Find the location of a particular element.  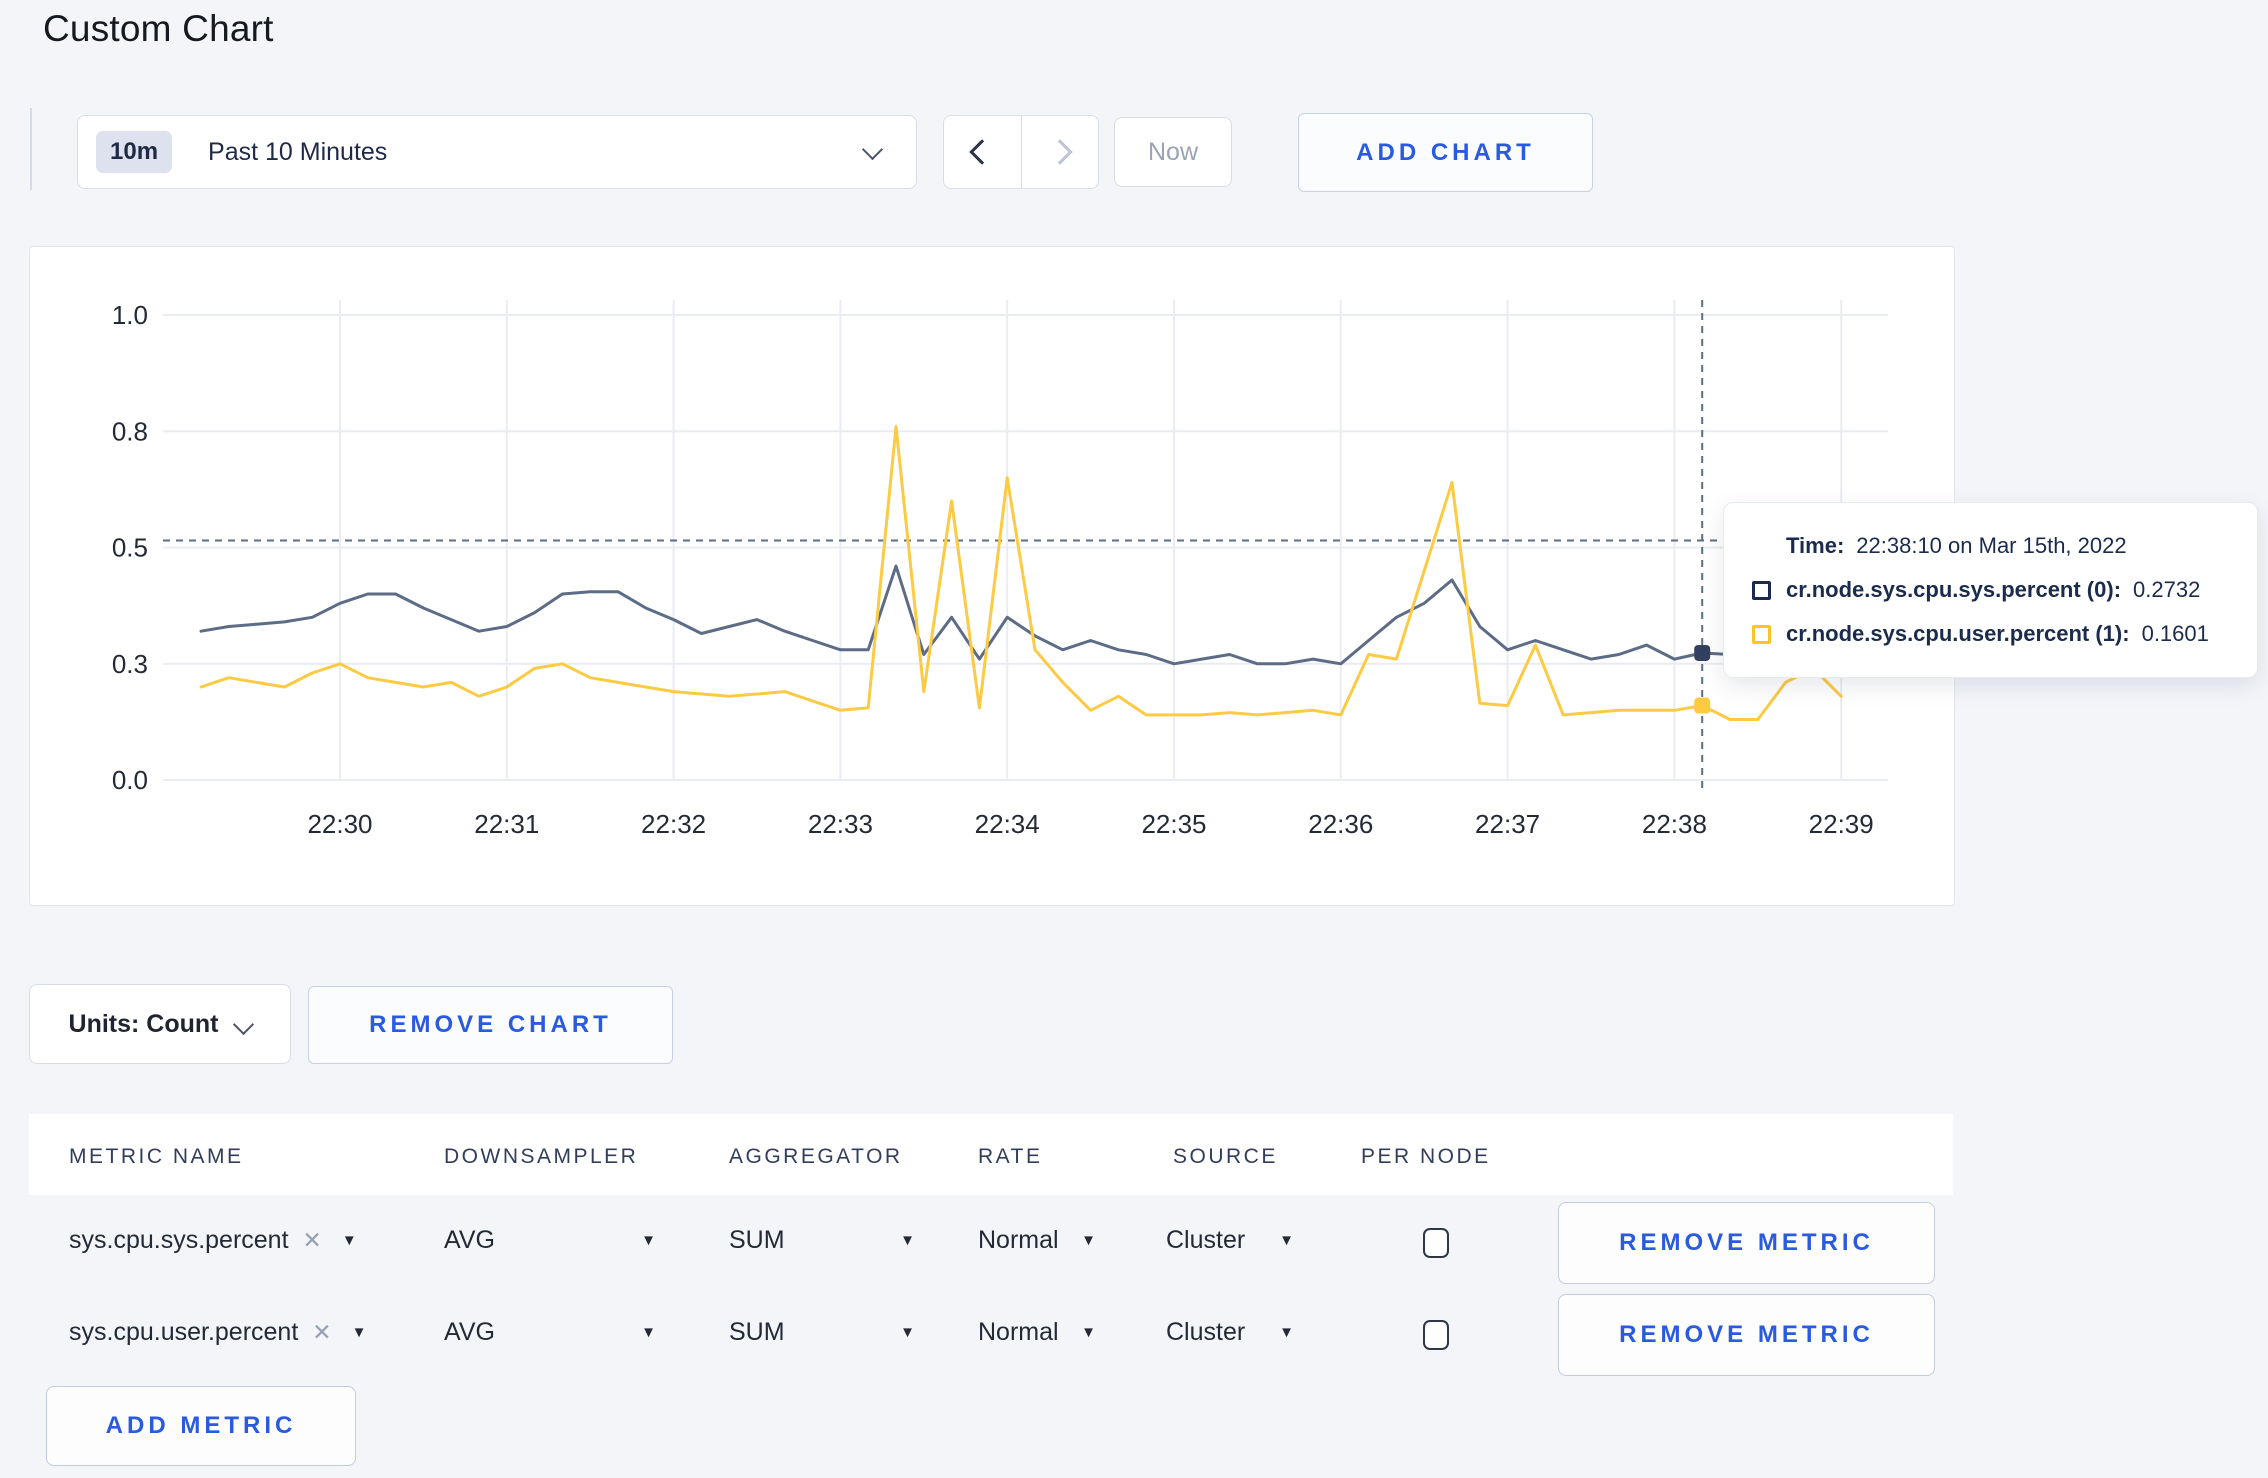

remove-chart-button: REMOVE CHART is located at coordinates (490, 1025).